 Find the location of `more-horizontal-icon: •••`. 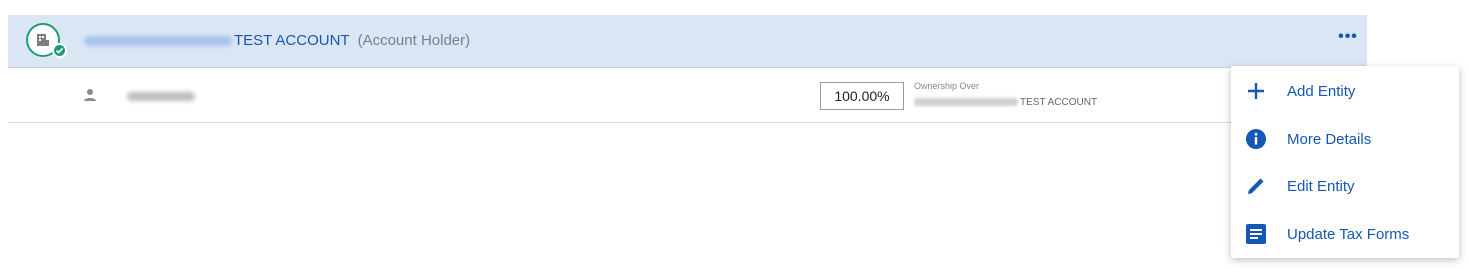

more-horizontal-icon: ••• is located at coordinates (1348, 36).